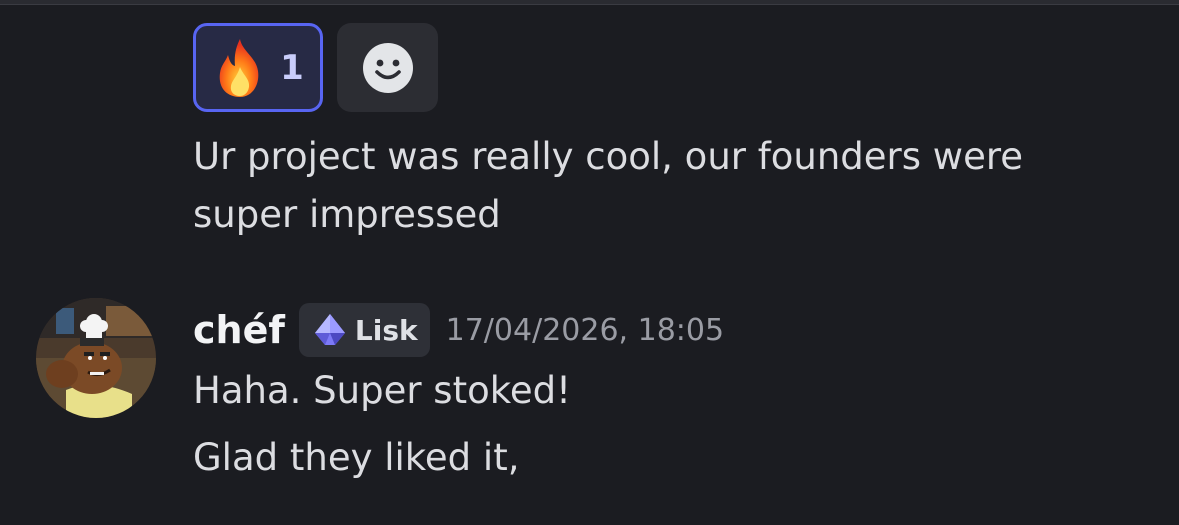 Image resolution: width=1179 pixels, height=525 pixels. Describe the element at coordinates (382, 390) in the screenshot. I see `message-line: Haha. Super stoked!` at that location.